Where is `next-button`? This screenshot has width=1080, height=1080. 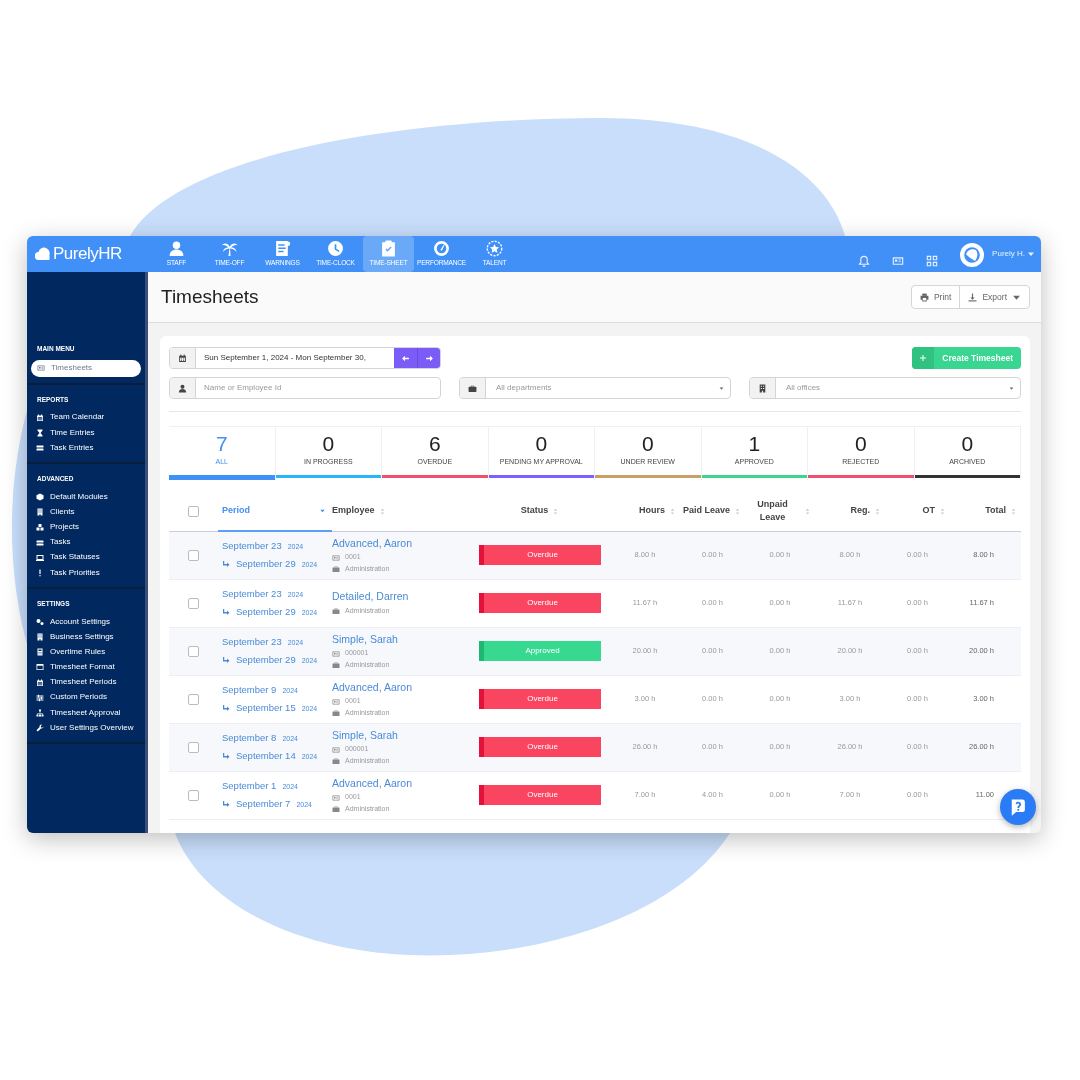 next-button is located at coordinates (428, 358).